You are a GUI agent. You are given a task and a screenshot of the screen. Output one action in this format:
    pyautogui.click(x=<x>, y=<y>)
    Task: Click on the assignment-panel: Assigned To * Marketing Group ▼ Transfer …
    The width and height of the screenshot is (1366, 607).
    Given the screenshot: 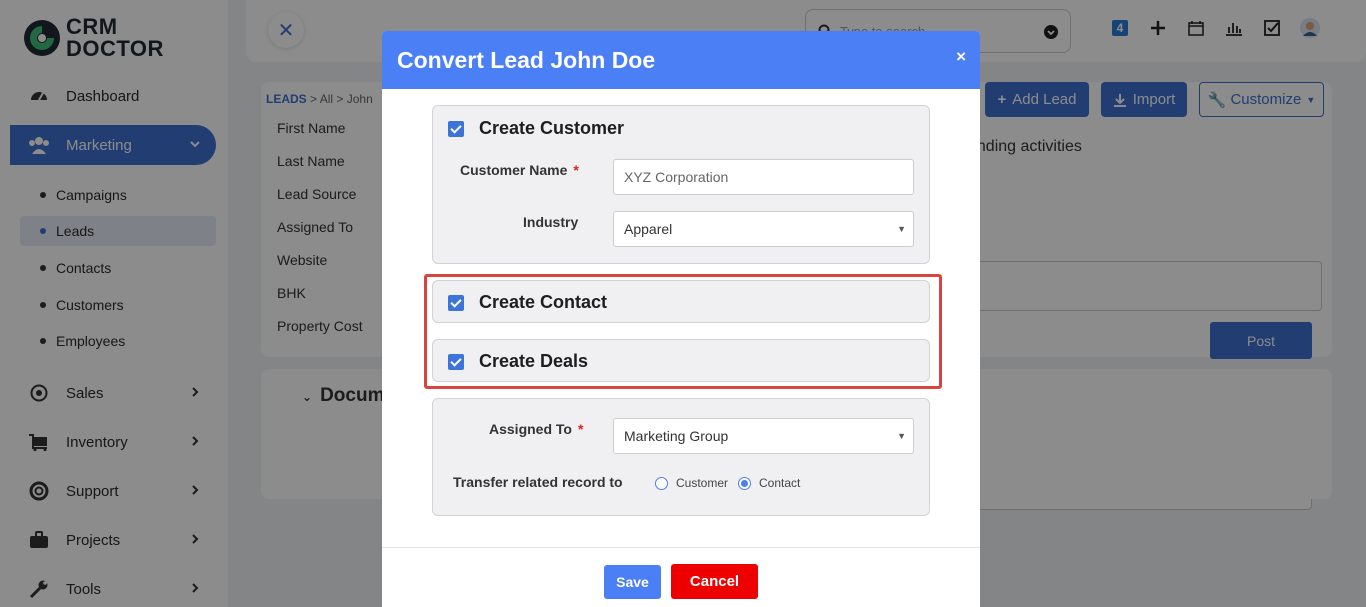 What is the action you would take?
    pyautogui.click(x=681, y=457)
    